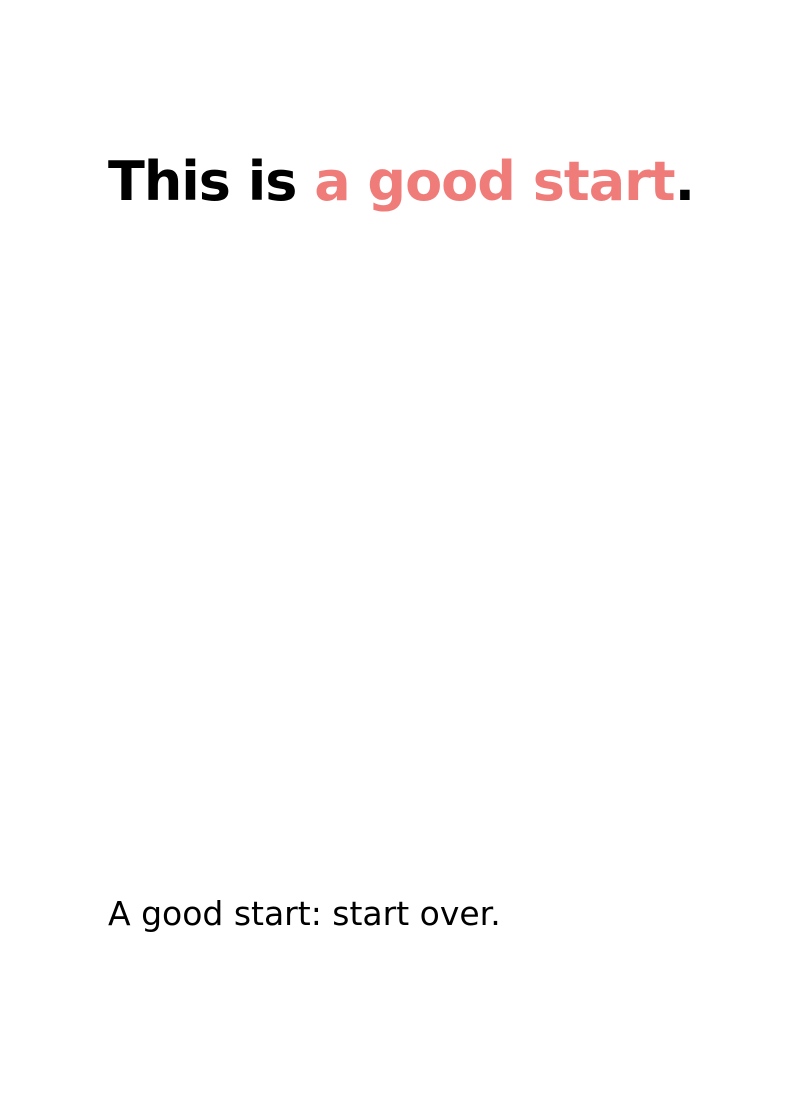 The height and width of the screenshot is (1095, 795). I want to click on headline: This is a good start., so click(401, 182).